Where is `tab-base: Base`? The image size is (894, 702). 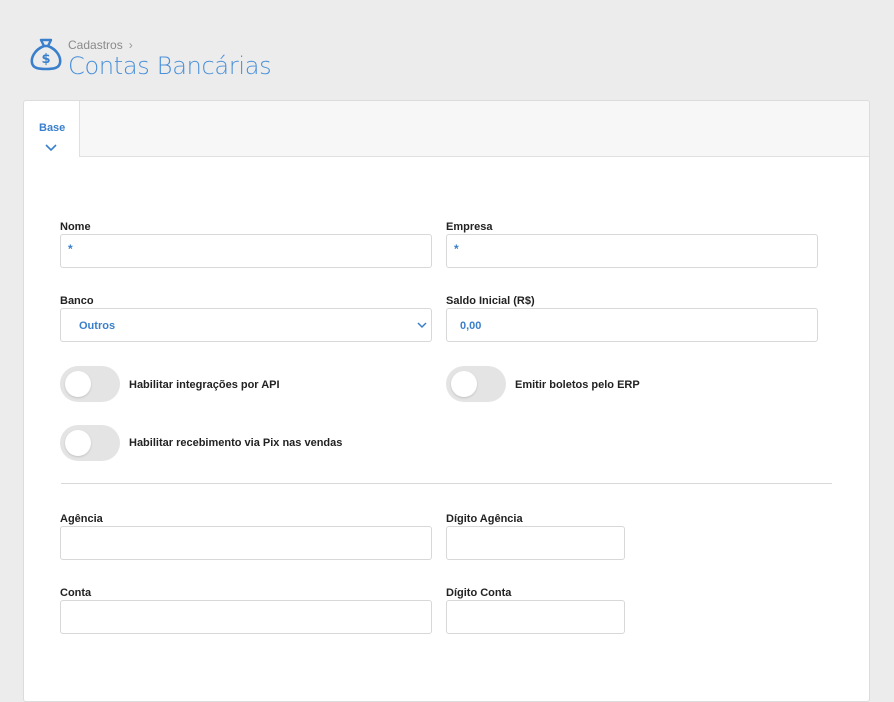 tab-base: Base is located at coordinates (52, 129).